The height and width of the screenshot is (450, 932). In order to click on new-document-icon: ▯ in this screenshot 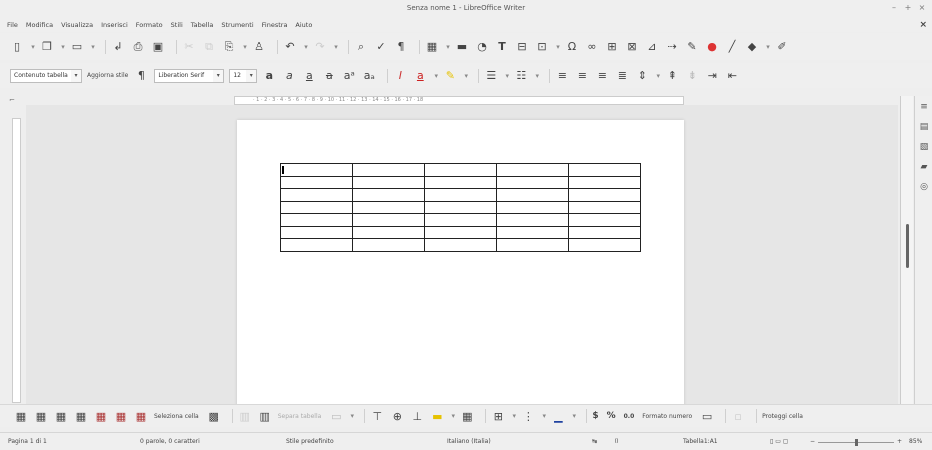, I will do `click(17, 47)`.